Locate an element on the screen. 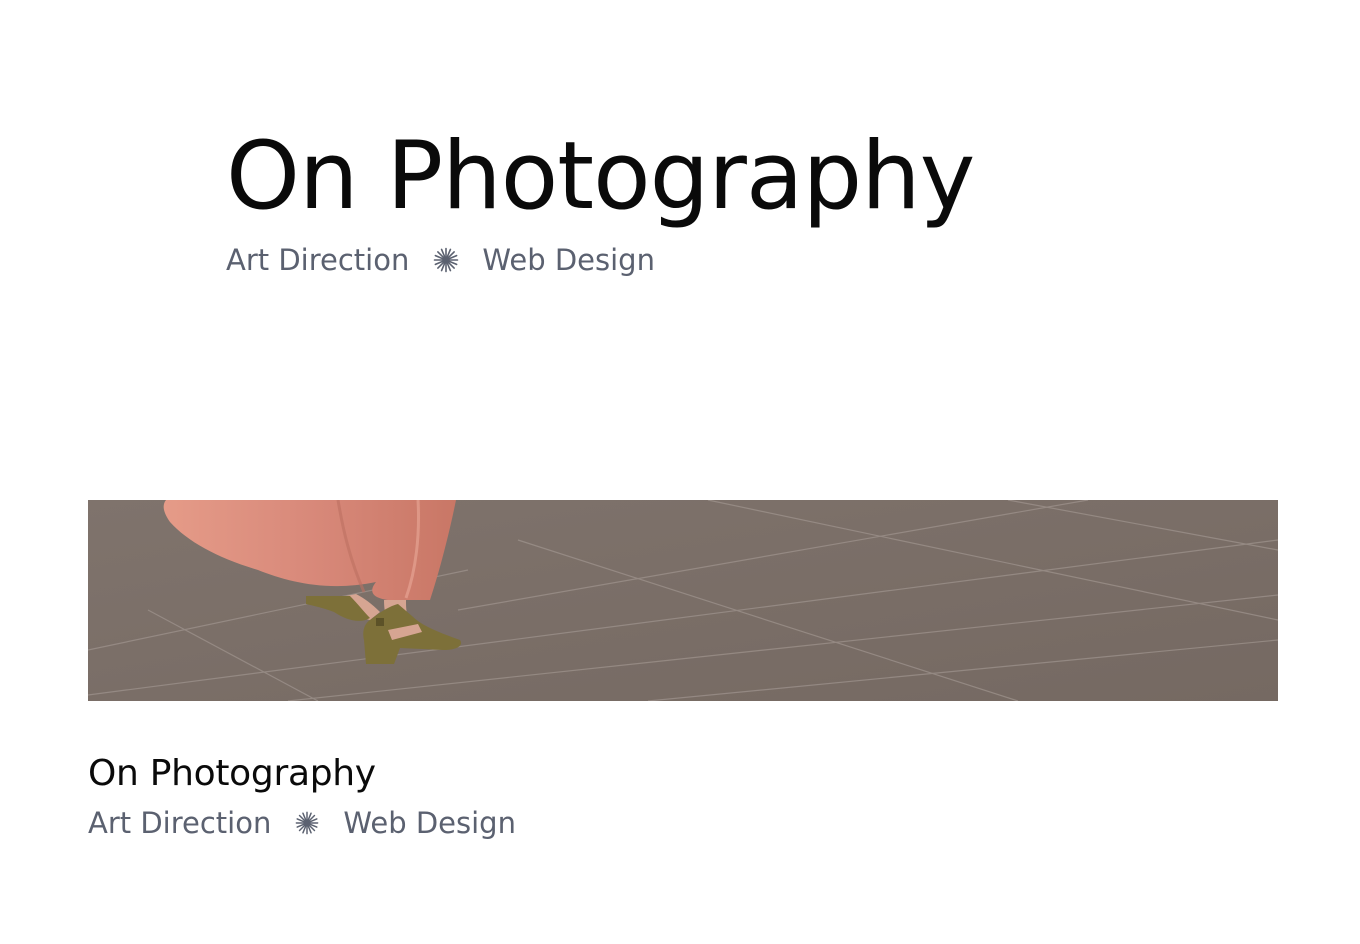 The image size is (1360, 944). project-hero: On Photography Art Direction Web Design is located at coordinates (600, 200).